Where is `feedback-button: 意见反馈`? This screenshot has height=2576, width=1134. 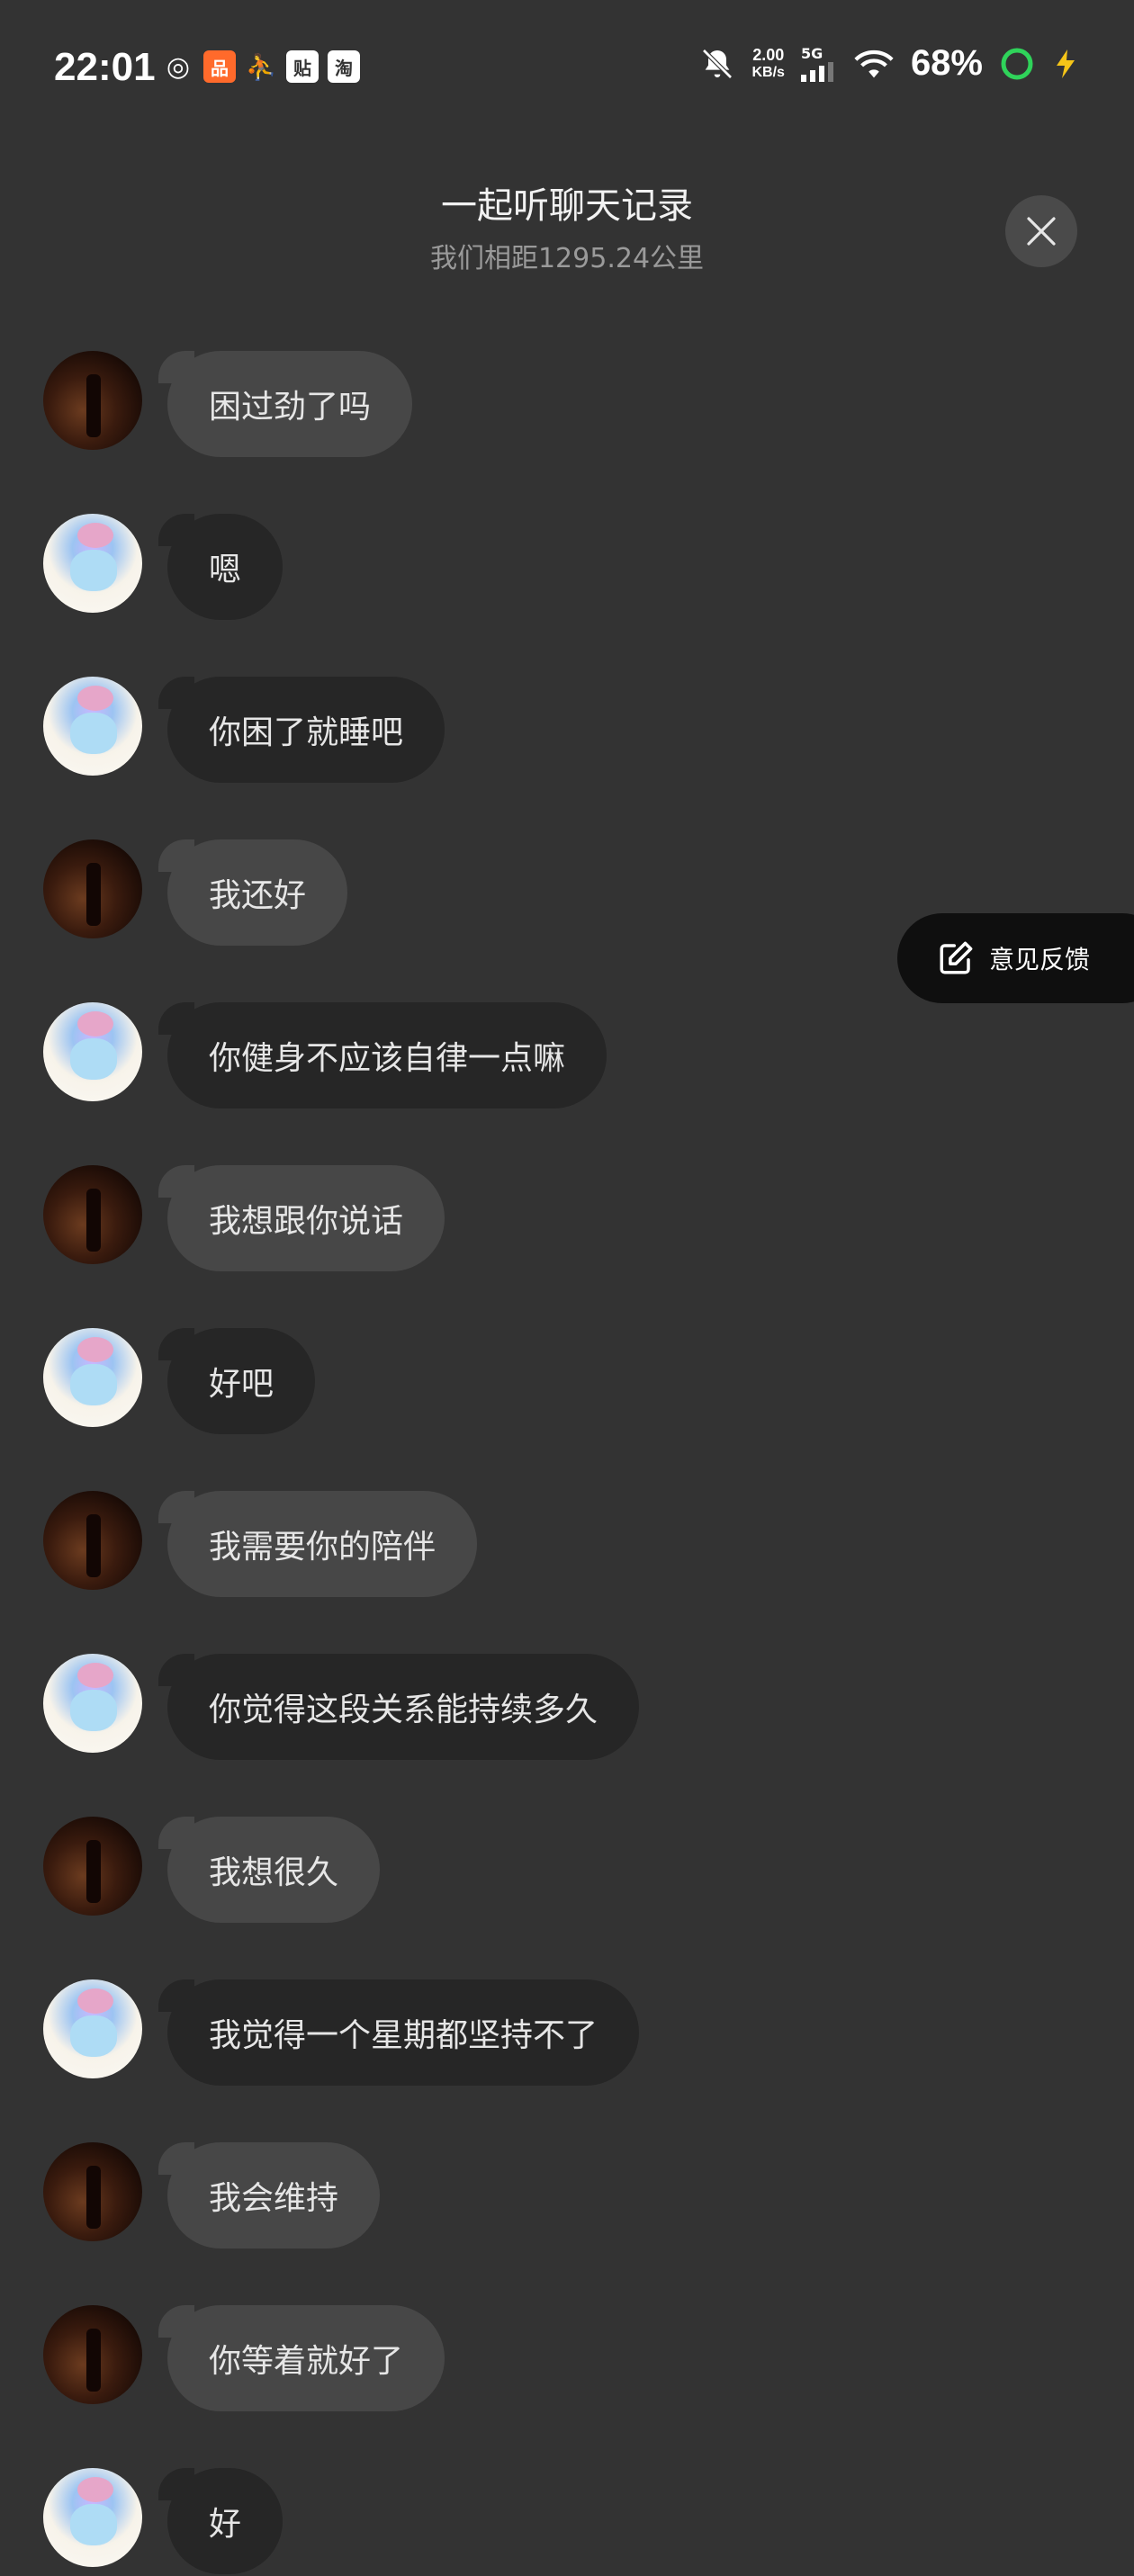
feedback-button: 意见反馈 is located at coordinates (1016, 958).